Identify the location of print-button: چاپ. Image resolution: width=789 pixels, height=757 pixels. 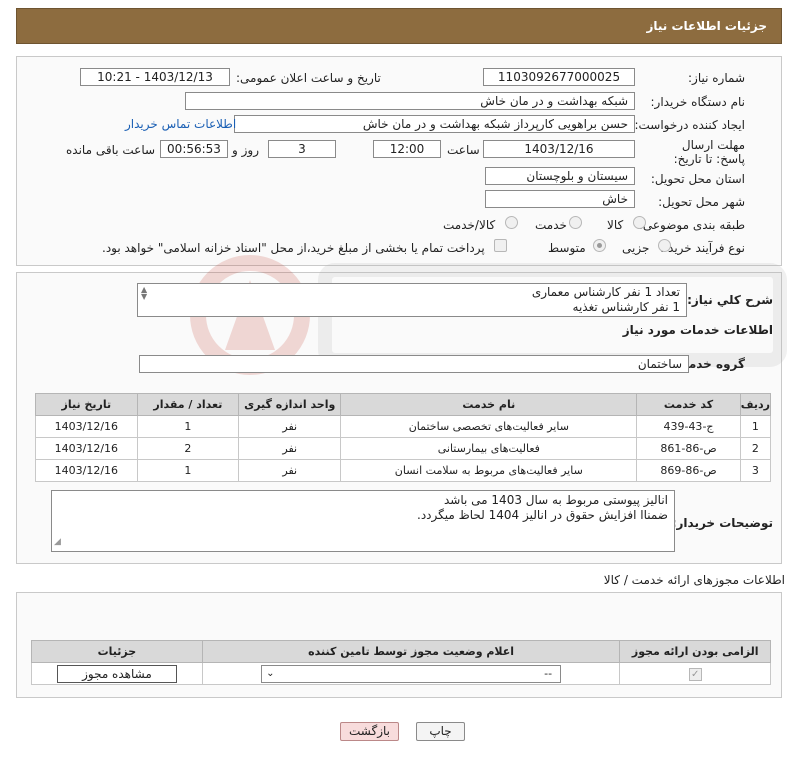
(440, 731).